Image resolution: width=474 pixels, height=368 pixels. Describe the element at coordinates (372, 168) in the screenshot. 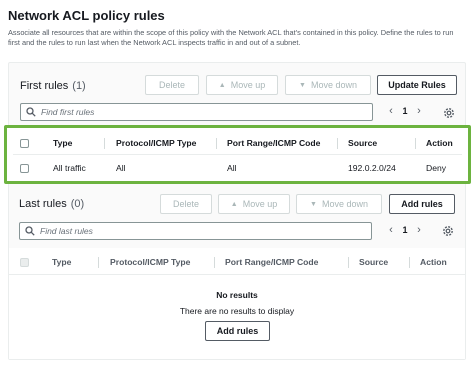

I see `row-source: 192.0.2.0/24` at that location.